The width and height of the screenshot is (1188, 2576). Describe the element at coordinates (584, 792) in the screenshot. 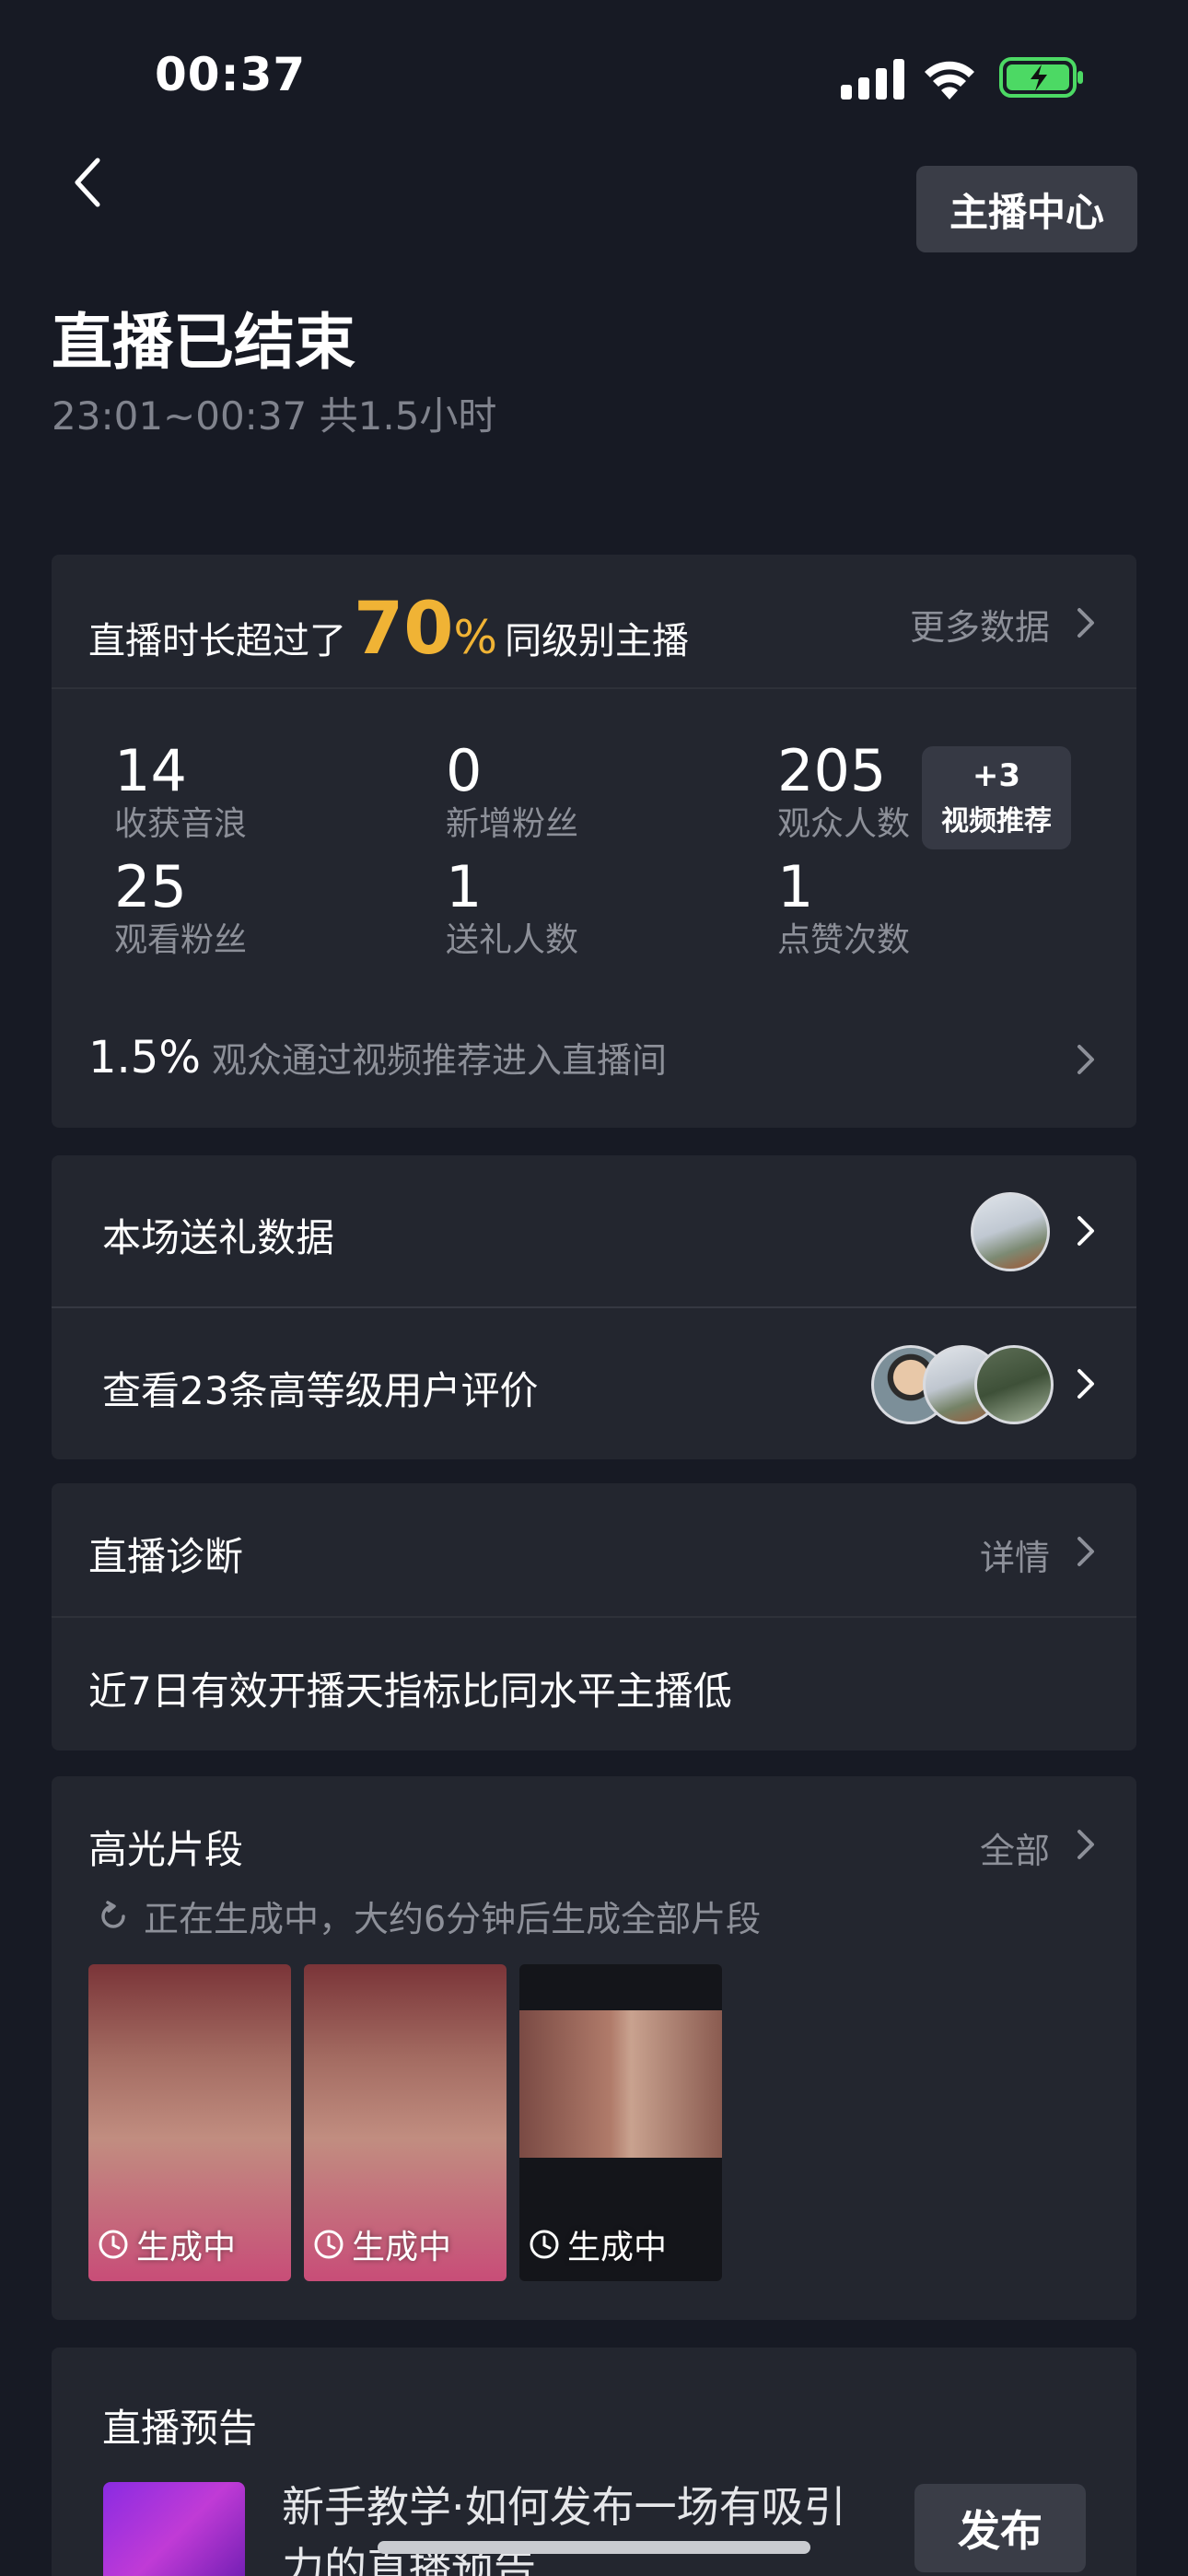

I see `stat-new-fans: 0 新增粉丝` at that location.